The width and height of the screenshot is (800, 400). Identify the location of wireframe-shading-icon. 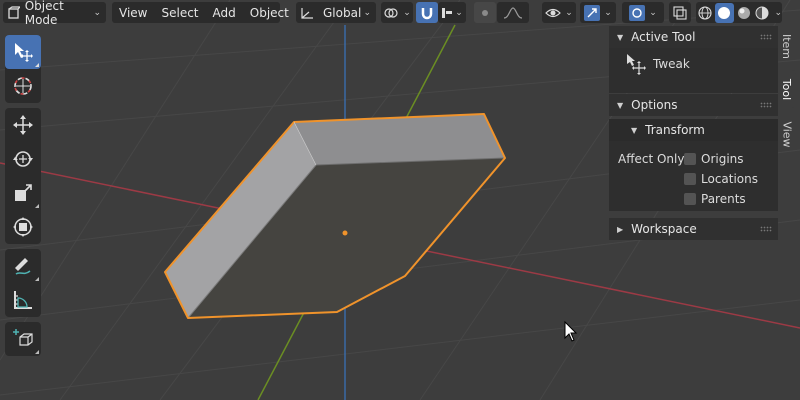
(705, 13).